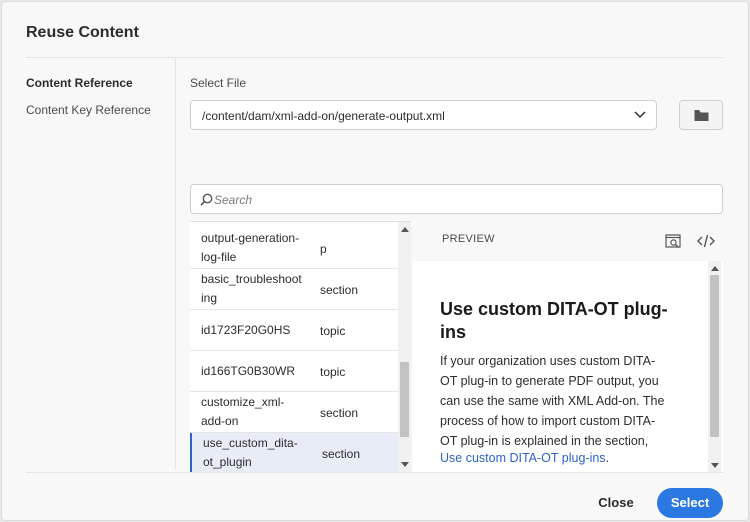  Describe the element at coordinates (554, 309) in the screenshot. I see `preview-heading-line: Use custom DITA-OT plug-` at that location.